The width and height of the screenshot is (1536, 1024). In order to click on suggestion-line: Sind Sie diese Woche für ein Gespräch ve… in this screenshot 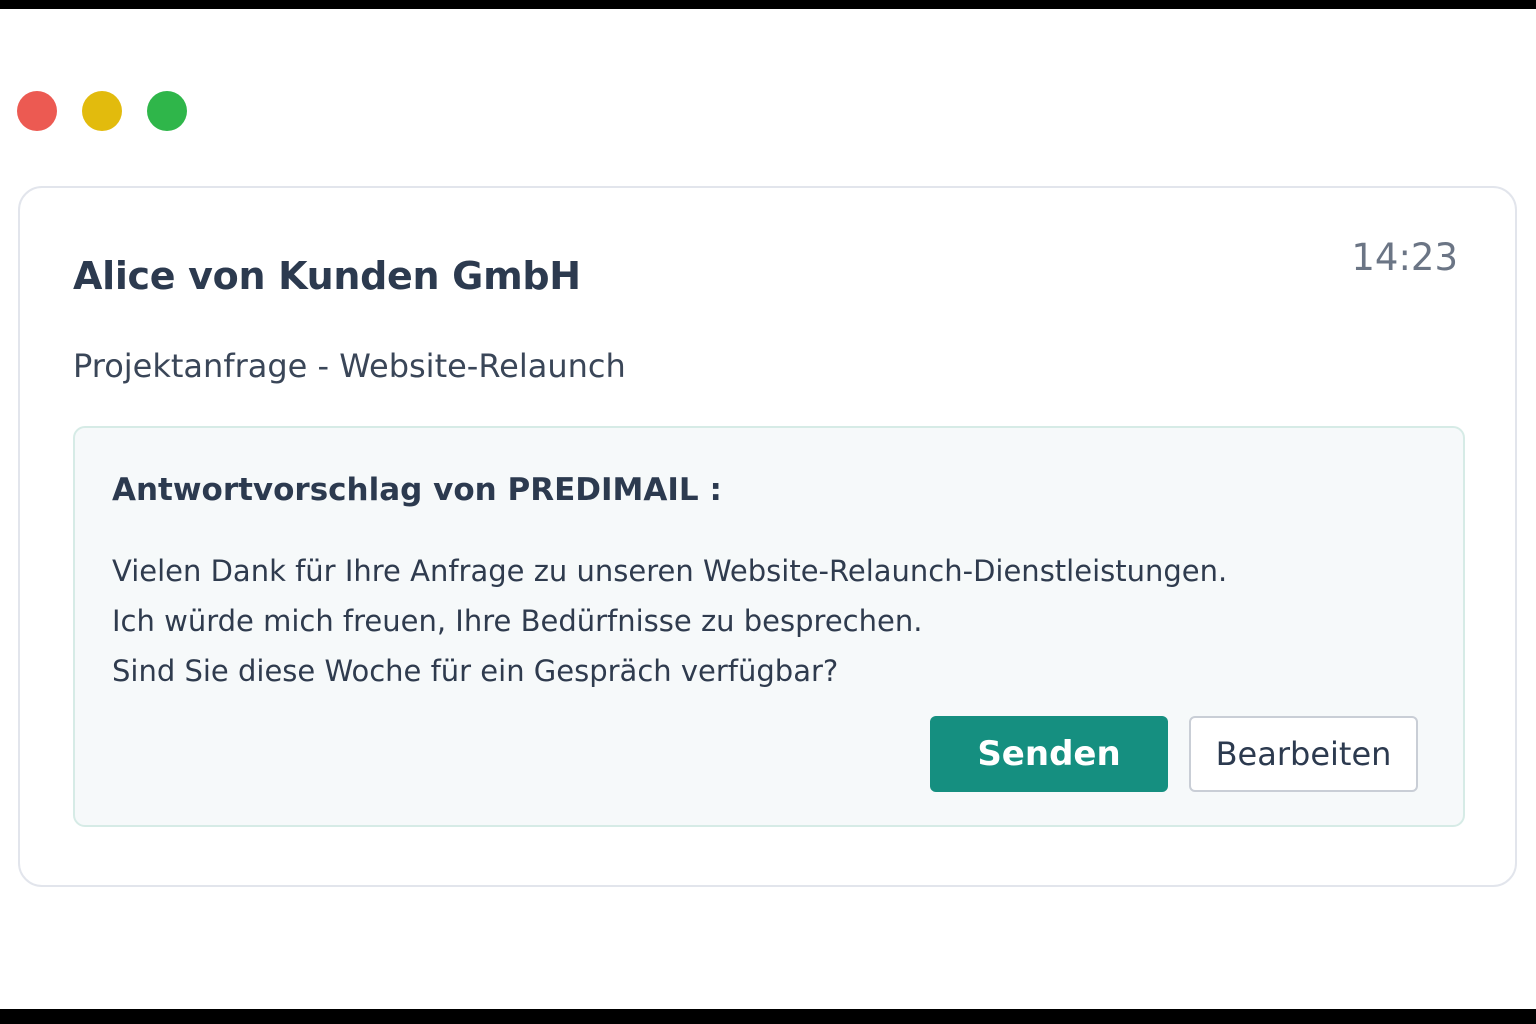, I will do `click(475, 671)`.